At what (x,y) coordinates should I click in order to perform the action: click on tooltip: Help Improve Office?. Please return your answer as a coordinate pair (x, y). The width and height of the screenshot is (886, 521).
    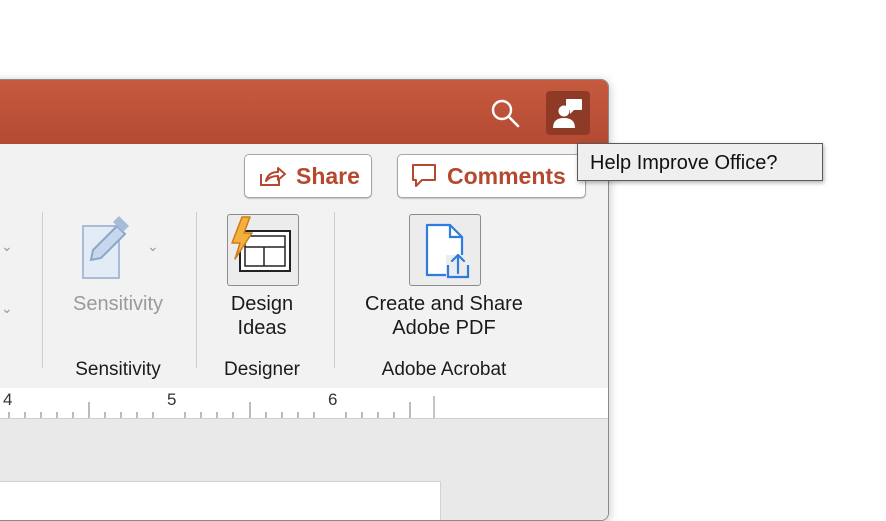
    Looking at the image, I should click on (700, 162).